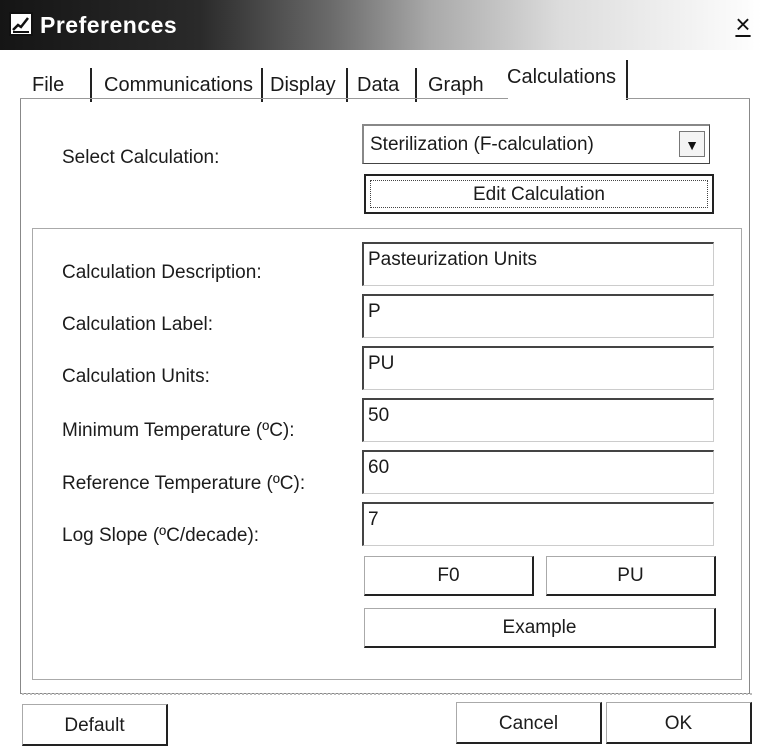 This screenshot has width=762, height=755. What do you see at coordinates (387, 692) in the screenshot?
I see `panel-shadow` at bounding box center [387, 692].